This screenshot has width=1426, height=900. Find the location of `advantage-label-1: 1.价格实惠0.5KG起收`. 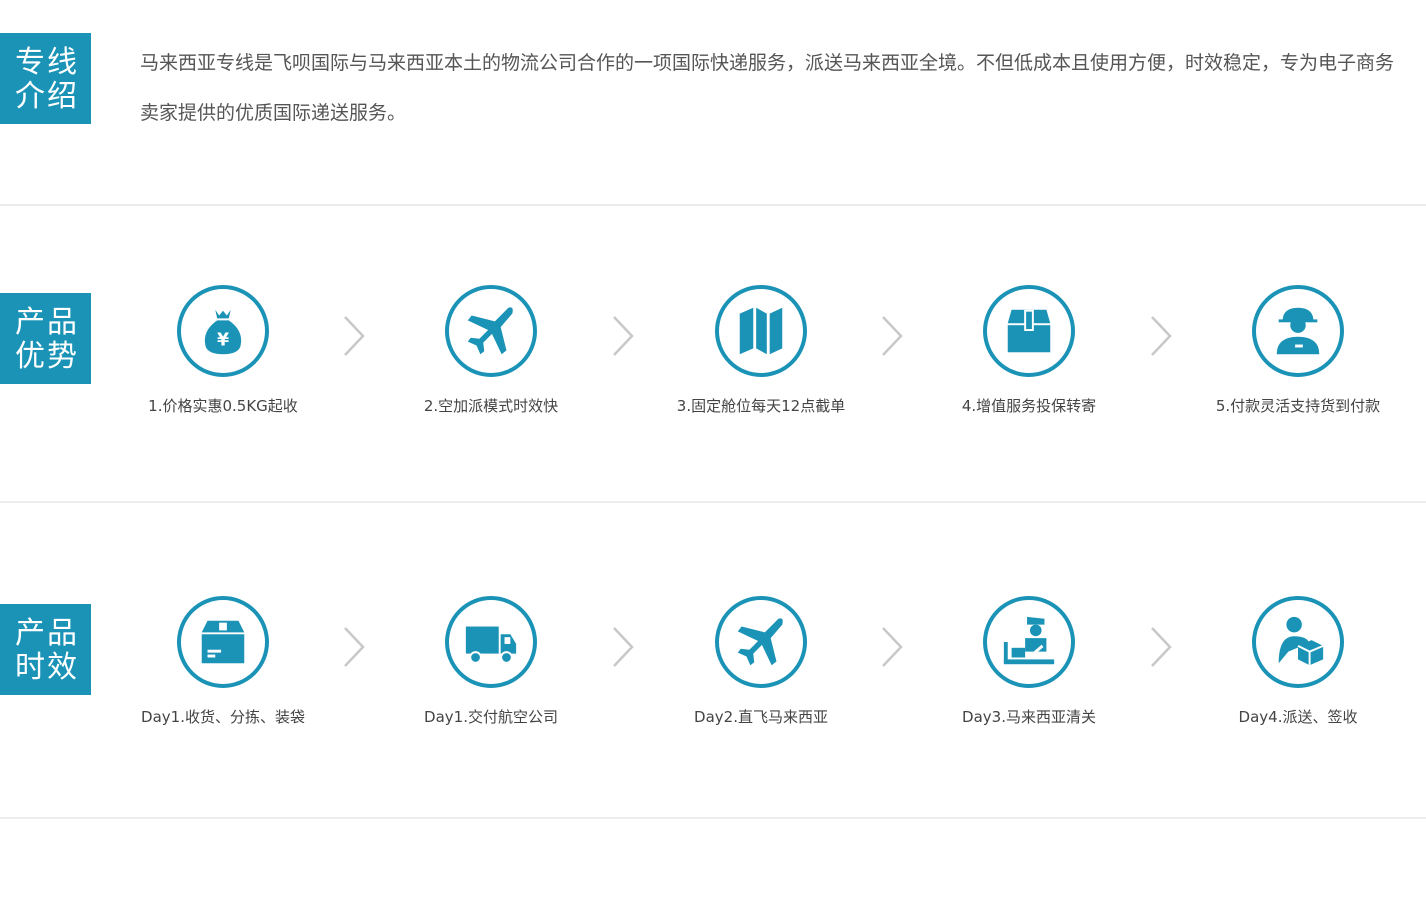

advantage-label-1: 1.价格实惠0.5KG起收 is located at coordinates (223, 406).